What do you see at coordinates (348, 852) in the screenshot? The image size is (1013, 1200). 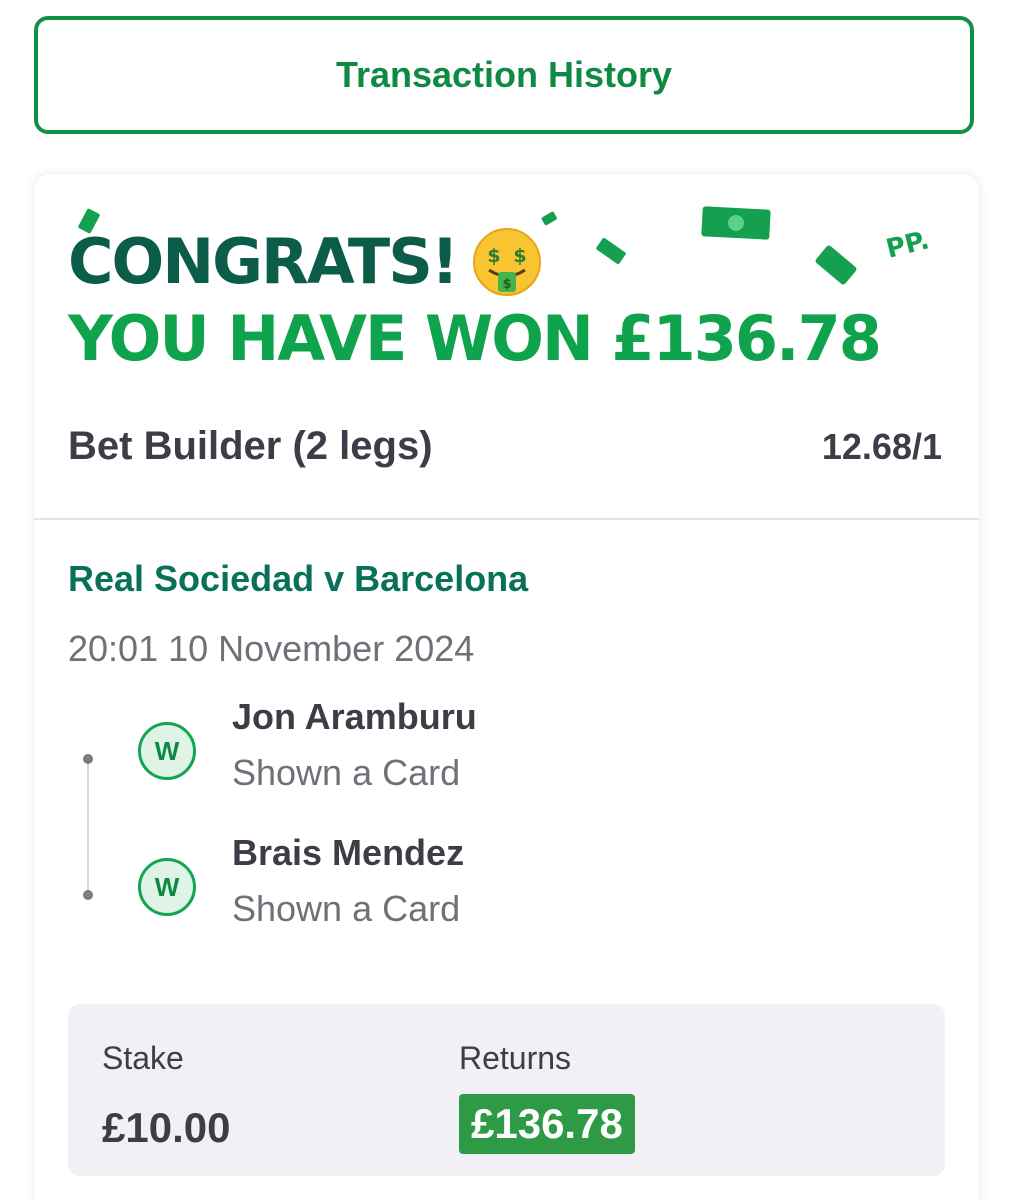 I see `leg-selection: Brais Mendez` at bounding box center [348, 852].